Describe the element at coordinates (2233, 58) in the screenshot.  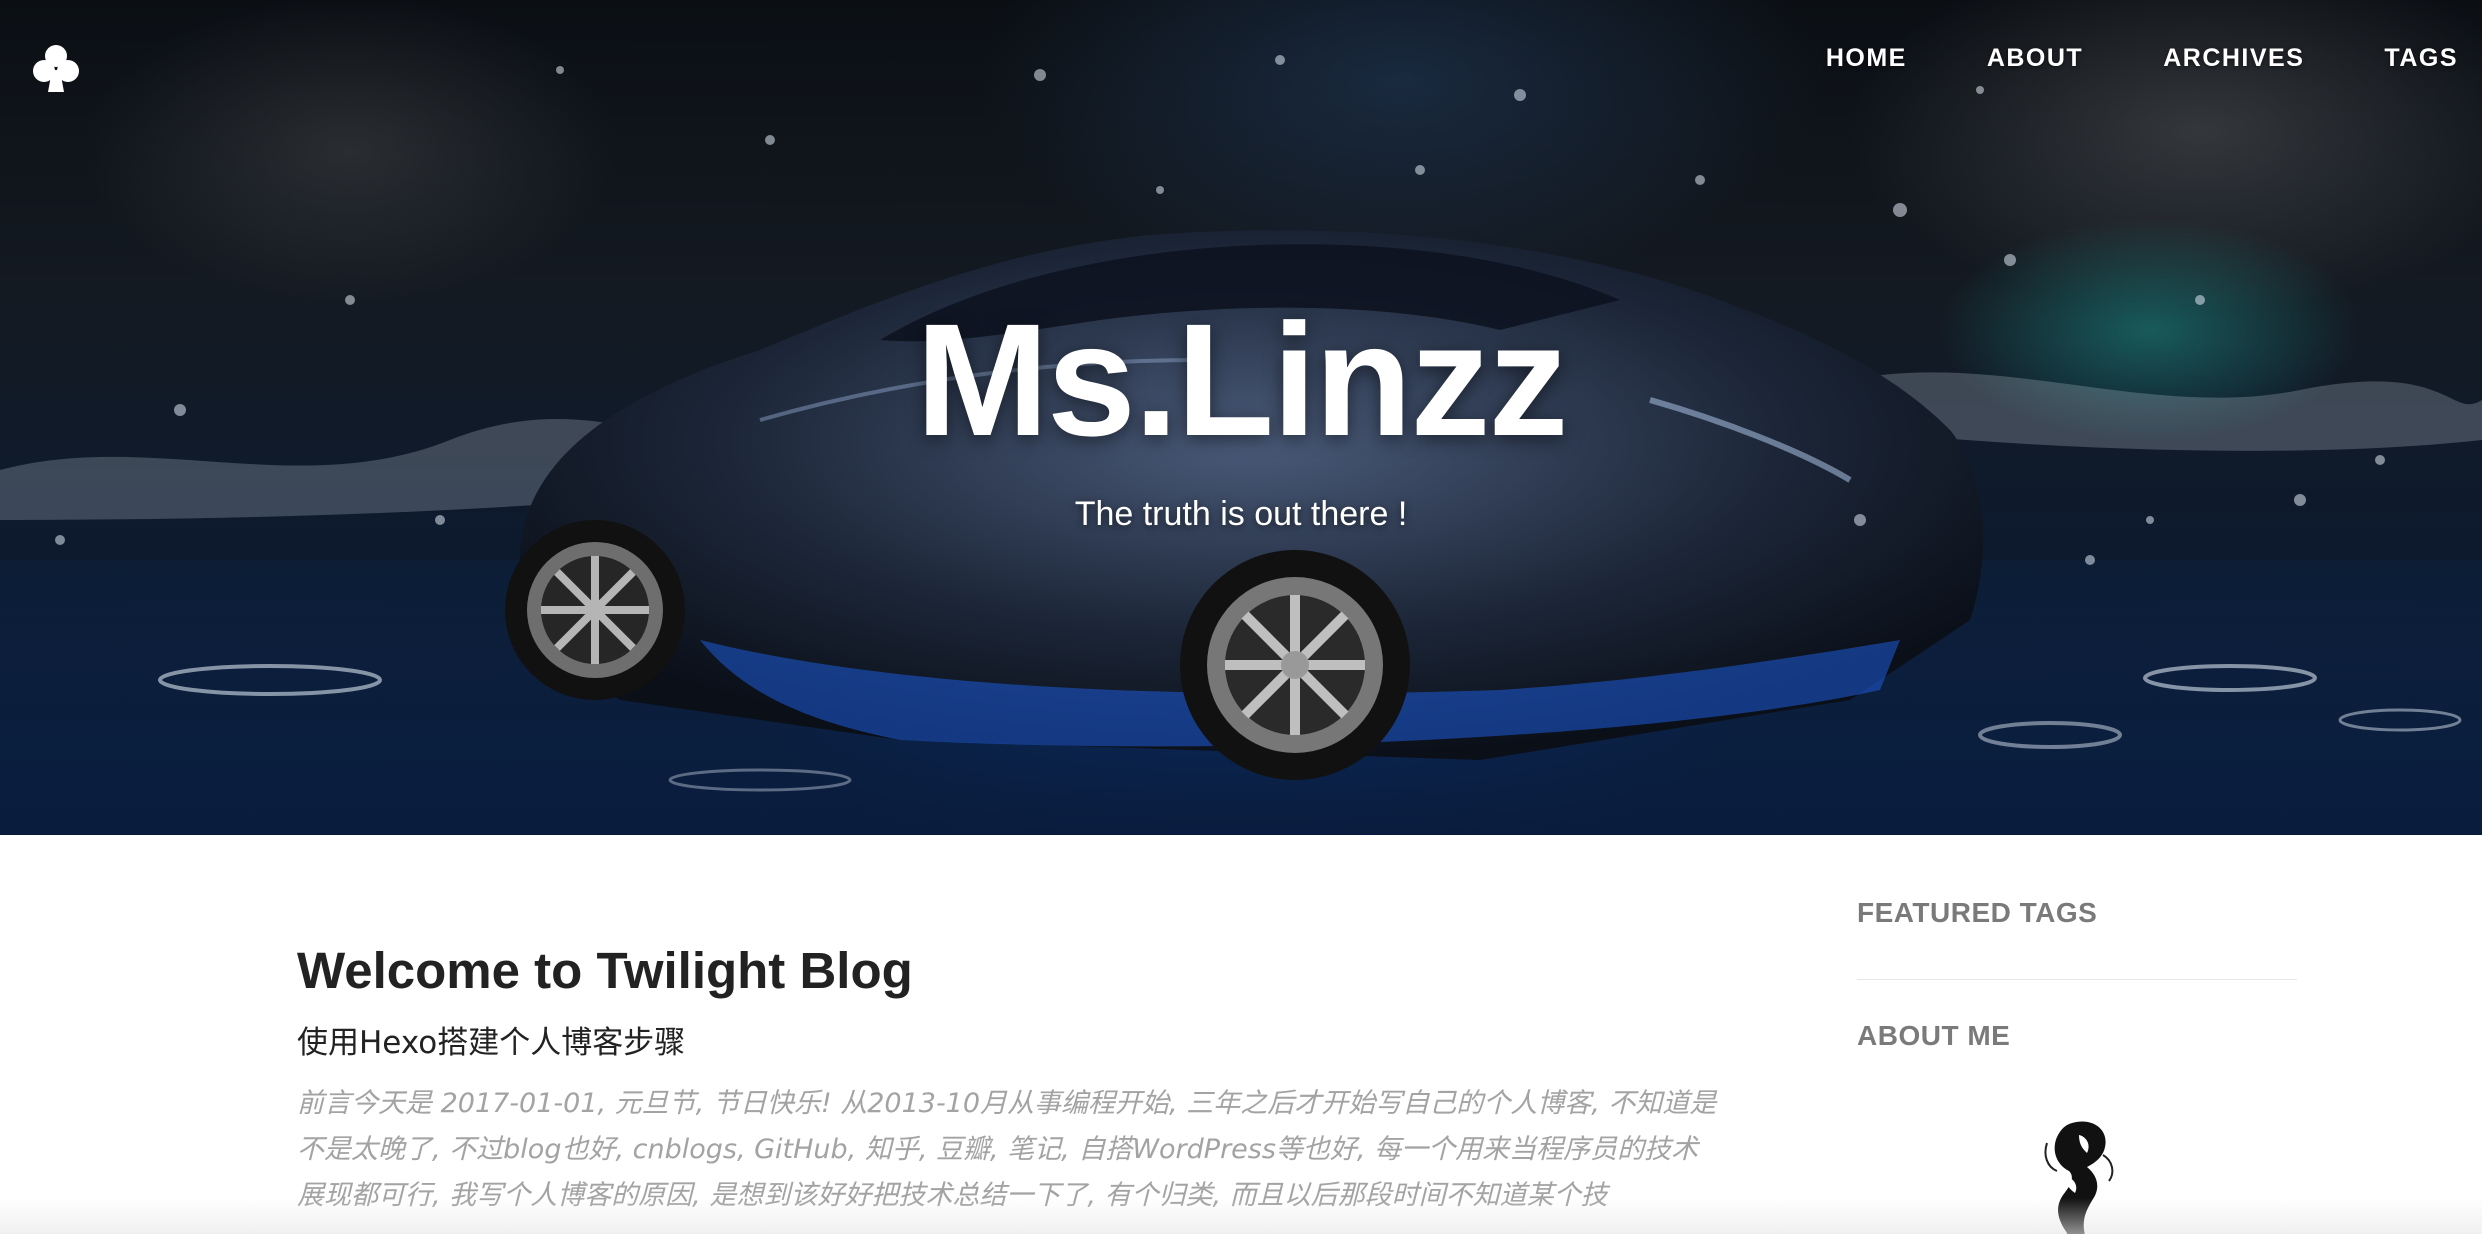
I see `nav-archives: ARCHIVES` at that location.